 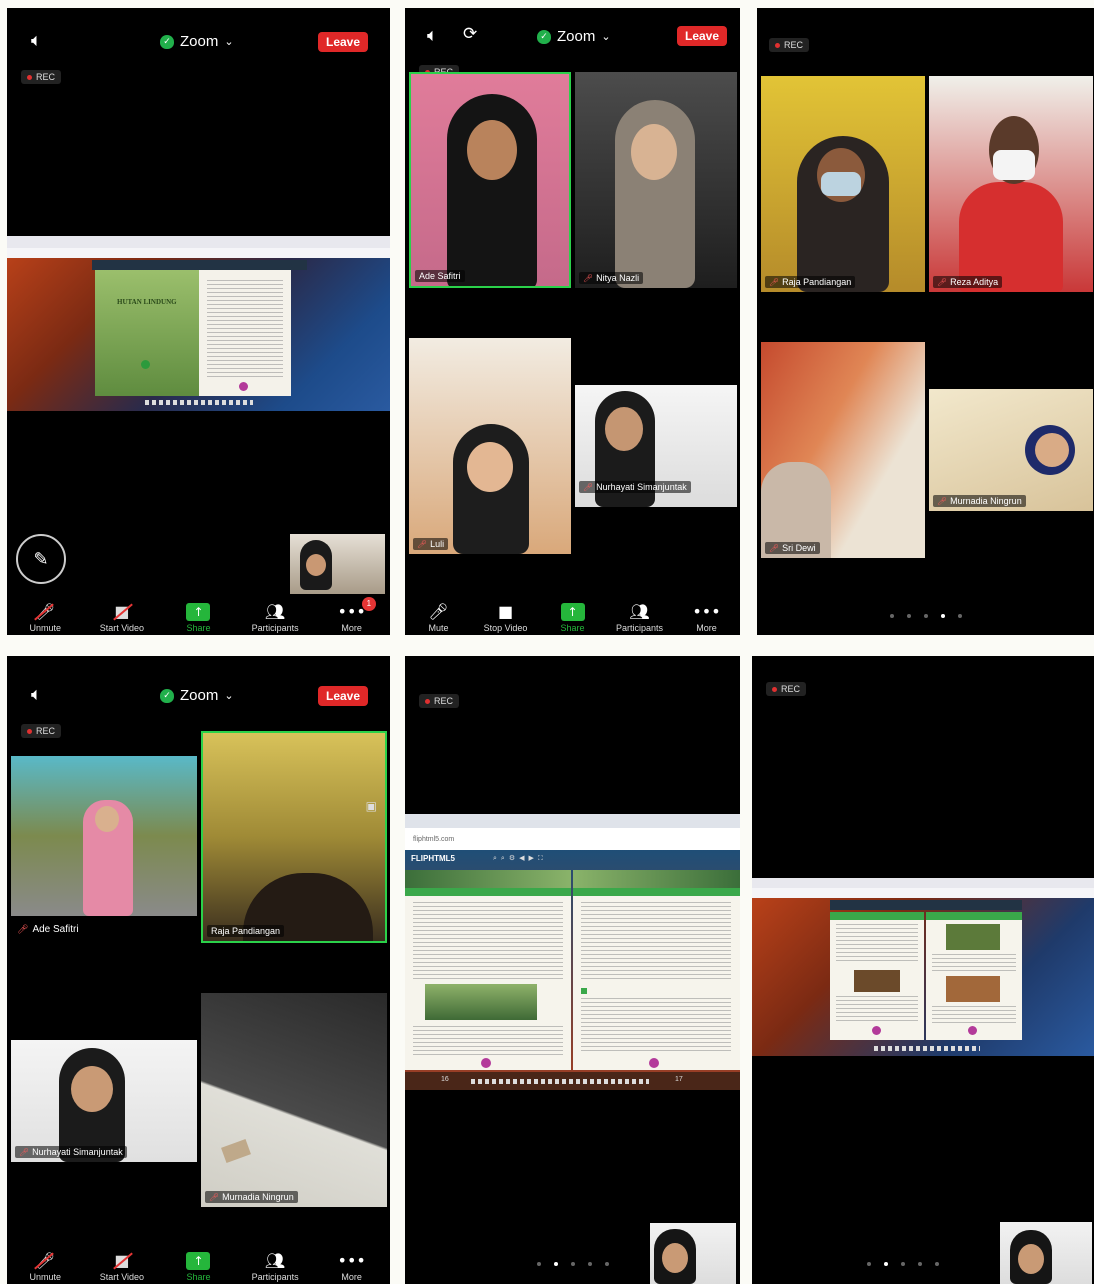 I want to click on page-indicator, so click(x=925, y=616).